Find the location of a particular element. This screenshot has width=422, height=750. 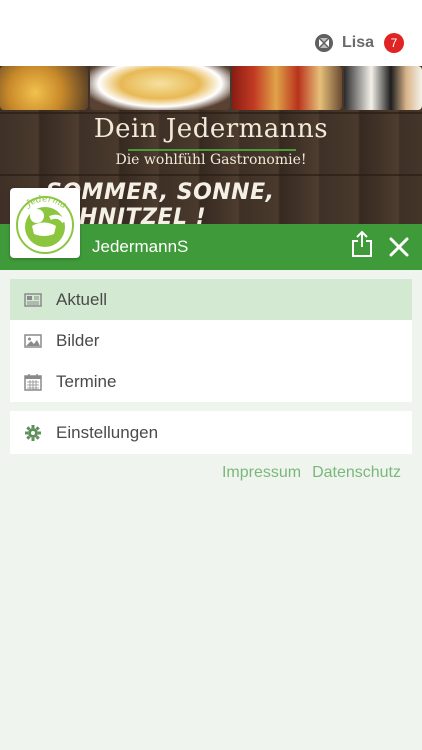

user-menu: Lisa 7 is located at coordinates (359, 43).